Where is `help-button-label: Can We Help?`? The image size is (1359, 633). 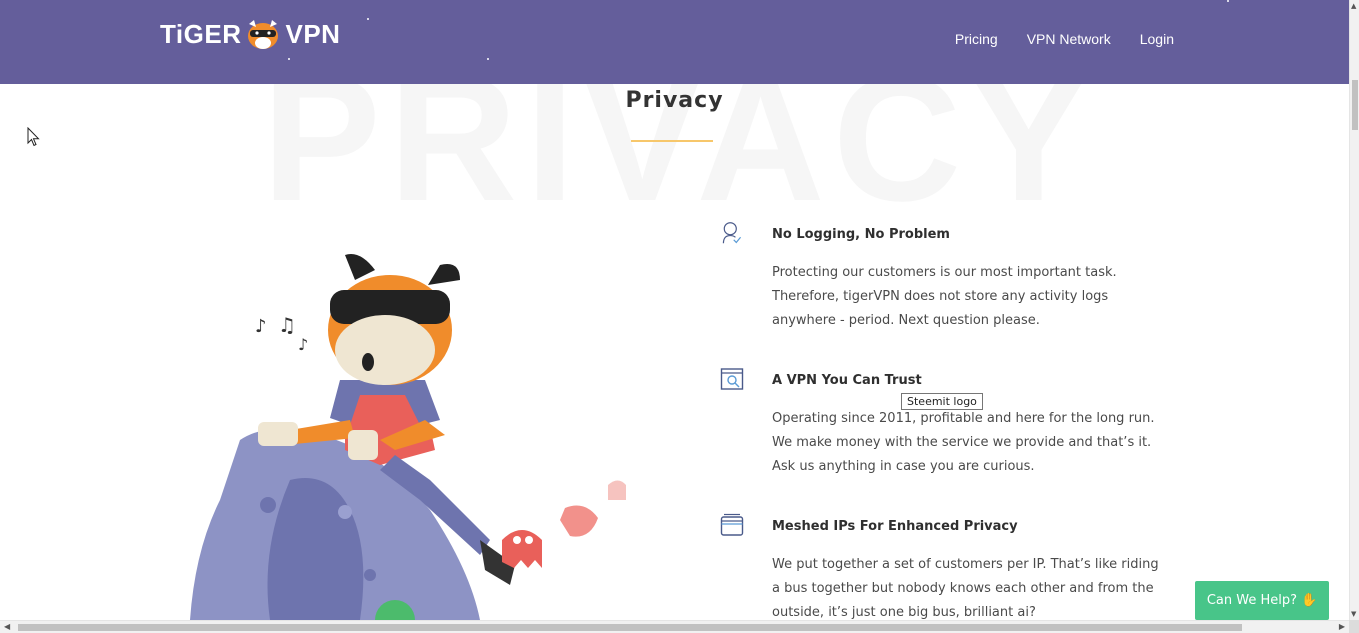
help-button-label: Can We Help? is located at coordinates (1251, 600).